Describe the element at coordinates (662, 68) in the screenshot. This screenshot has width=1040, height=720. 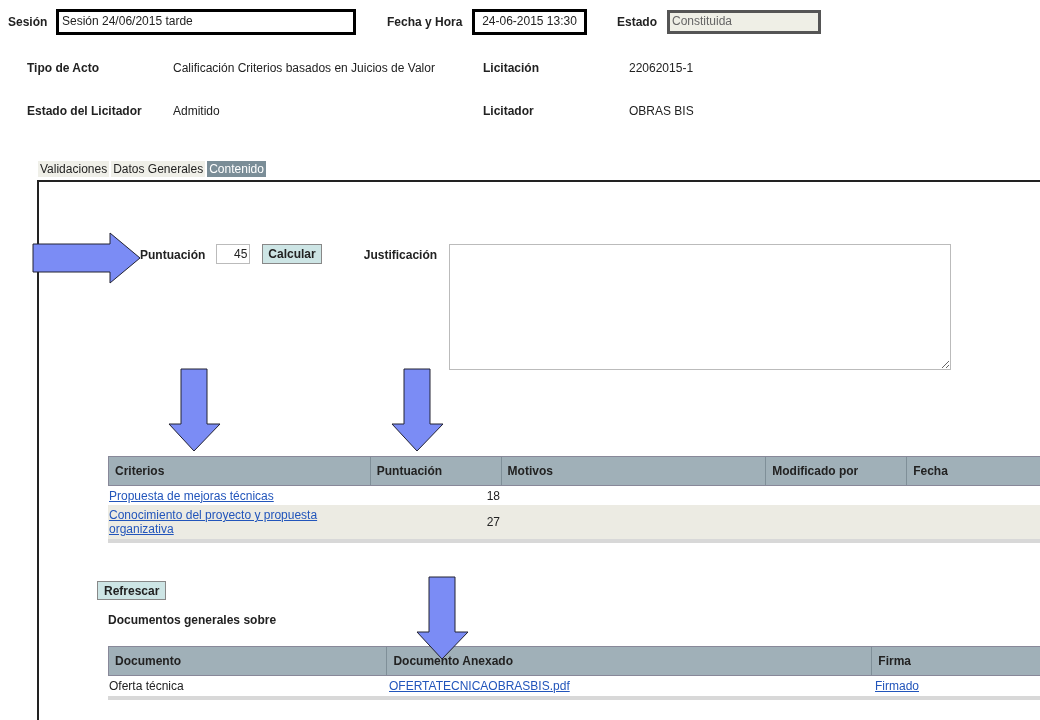
I see `info-value: 22062015-1` at that location.